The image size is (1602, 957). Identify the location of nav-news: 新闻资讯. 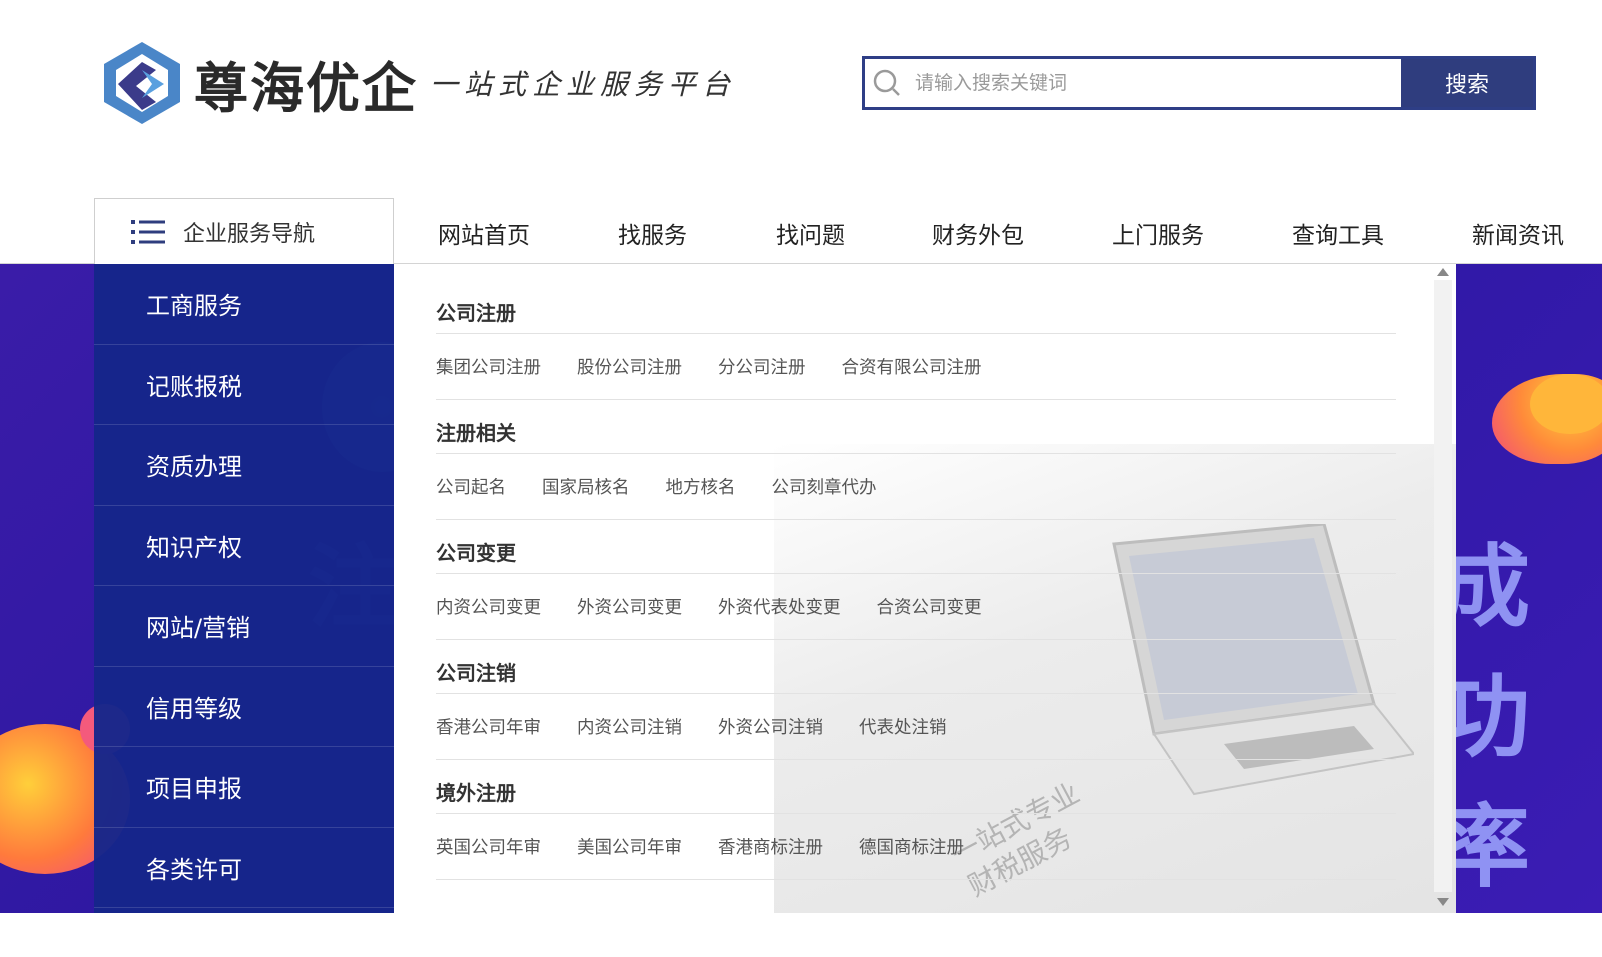
(1518, 233).